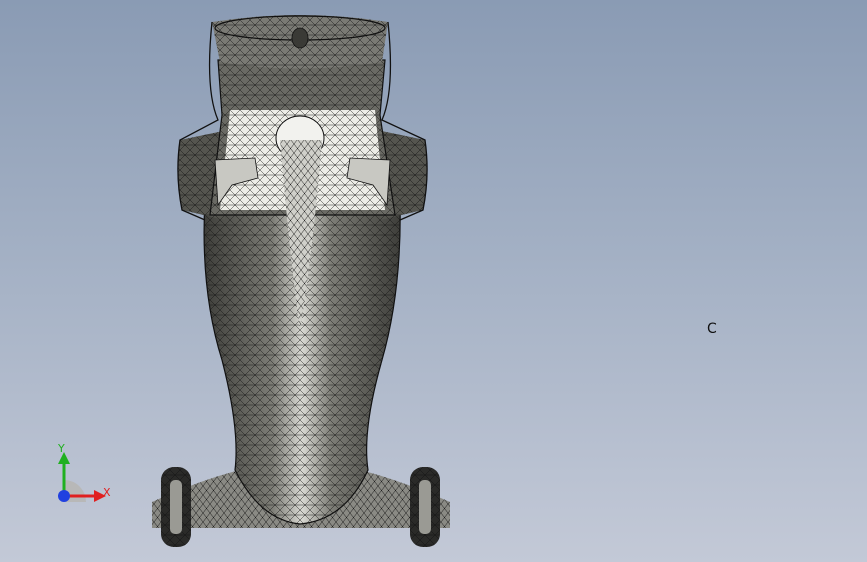 The width and height of the screenshot is (867, 562). What do you see at coordinates (176, 507) in the screenshot?
I see `left-wheel` at bounding box center [176, 507].